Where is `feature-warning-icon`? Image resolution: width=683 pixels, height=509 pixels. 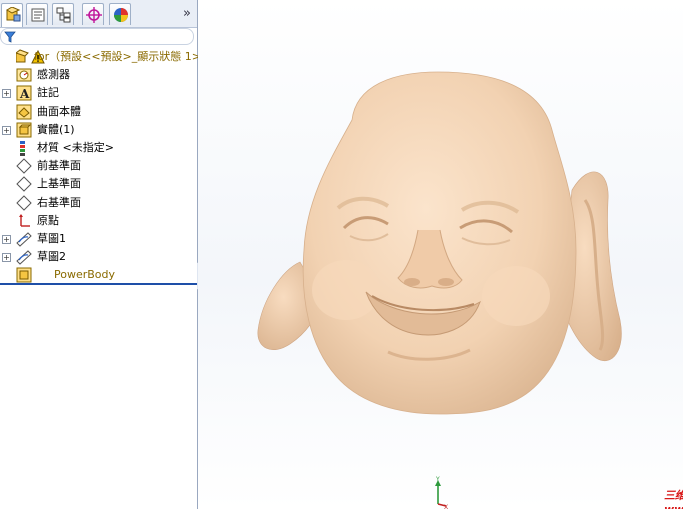
feature-warning-icon is located at coordinates (24, 275).